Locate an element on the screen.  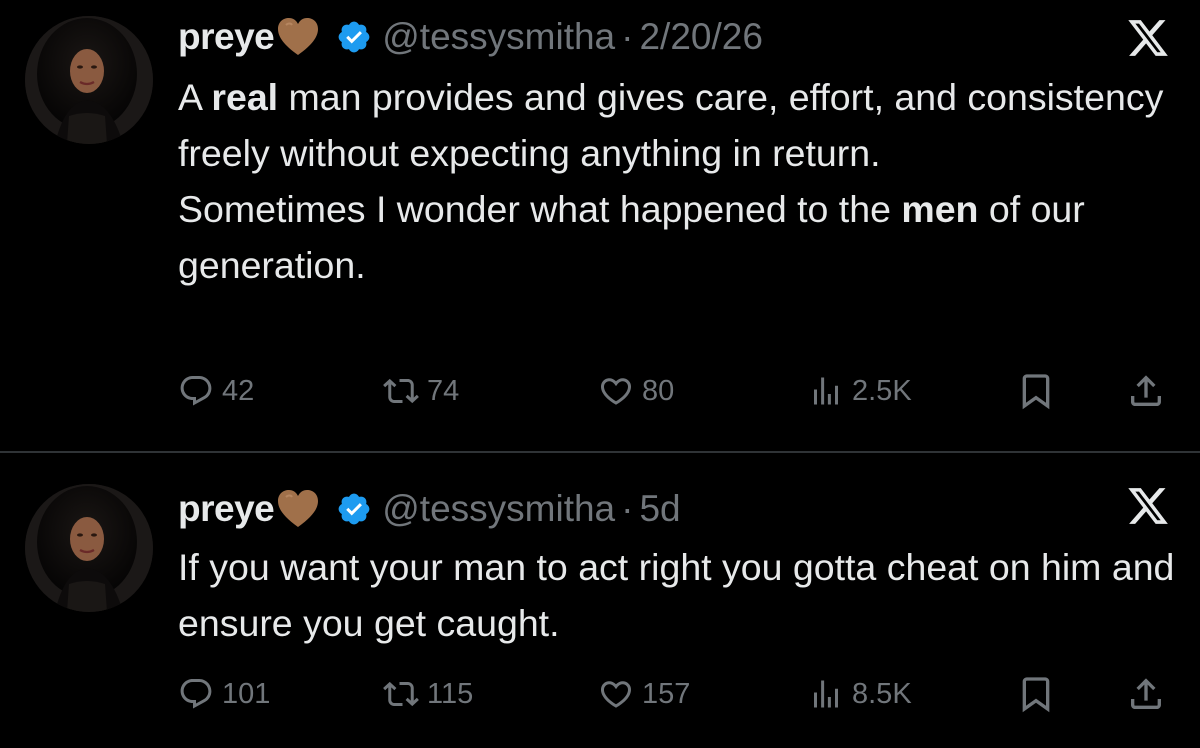
reply-button: 101 is located at coordinates (224, 694).